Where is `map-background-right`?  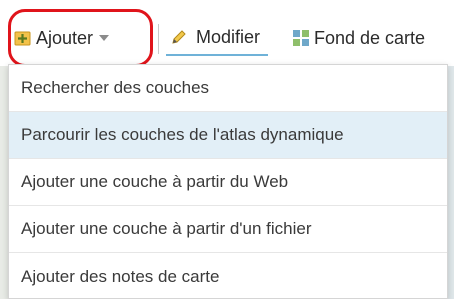 map-background-right is located at coordinates (451, 182).